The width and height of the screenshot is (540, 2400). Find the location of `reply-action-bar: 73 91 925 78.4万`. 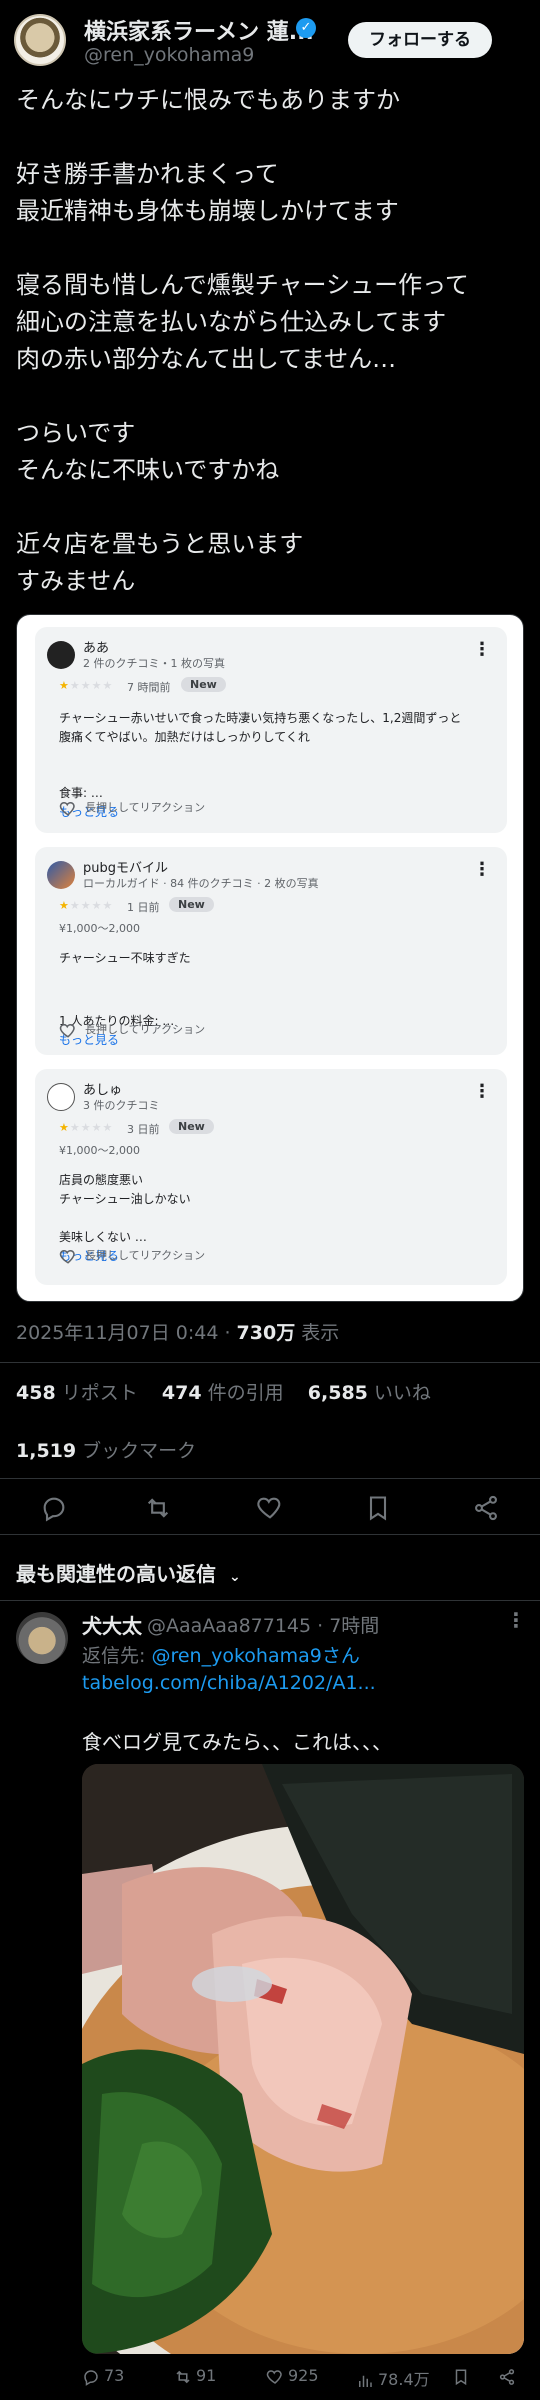

reply-action-bar: 73 91 925 78.4万 is located at coordinates (303, 2377).